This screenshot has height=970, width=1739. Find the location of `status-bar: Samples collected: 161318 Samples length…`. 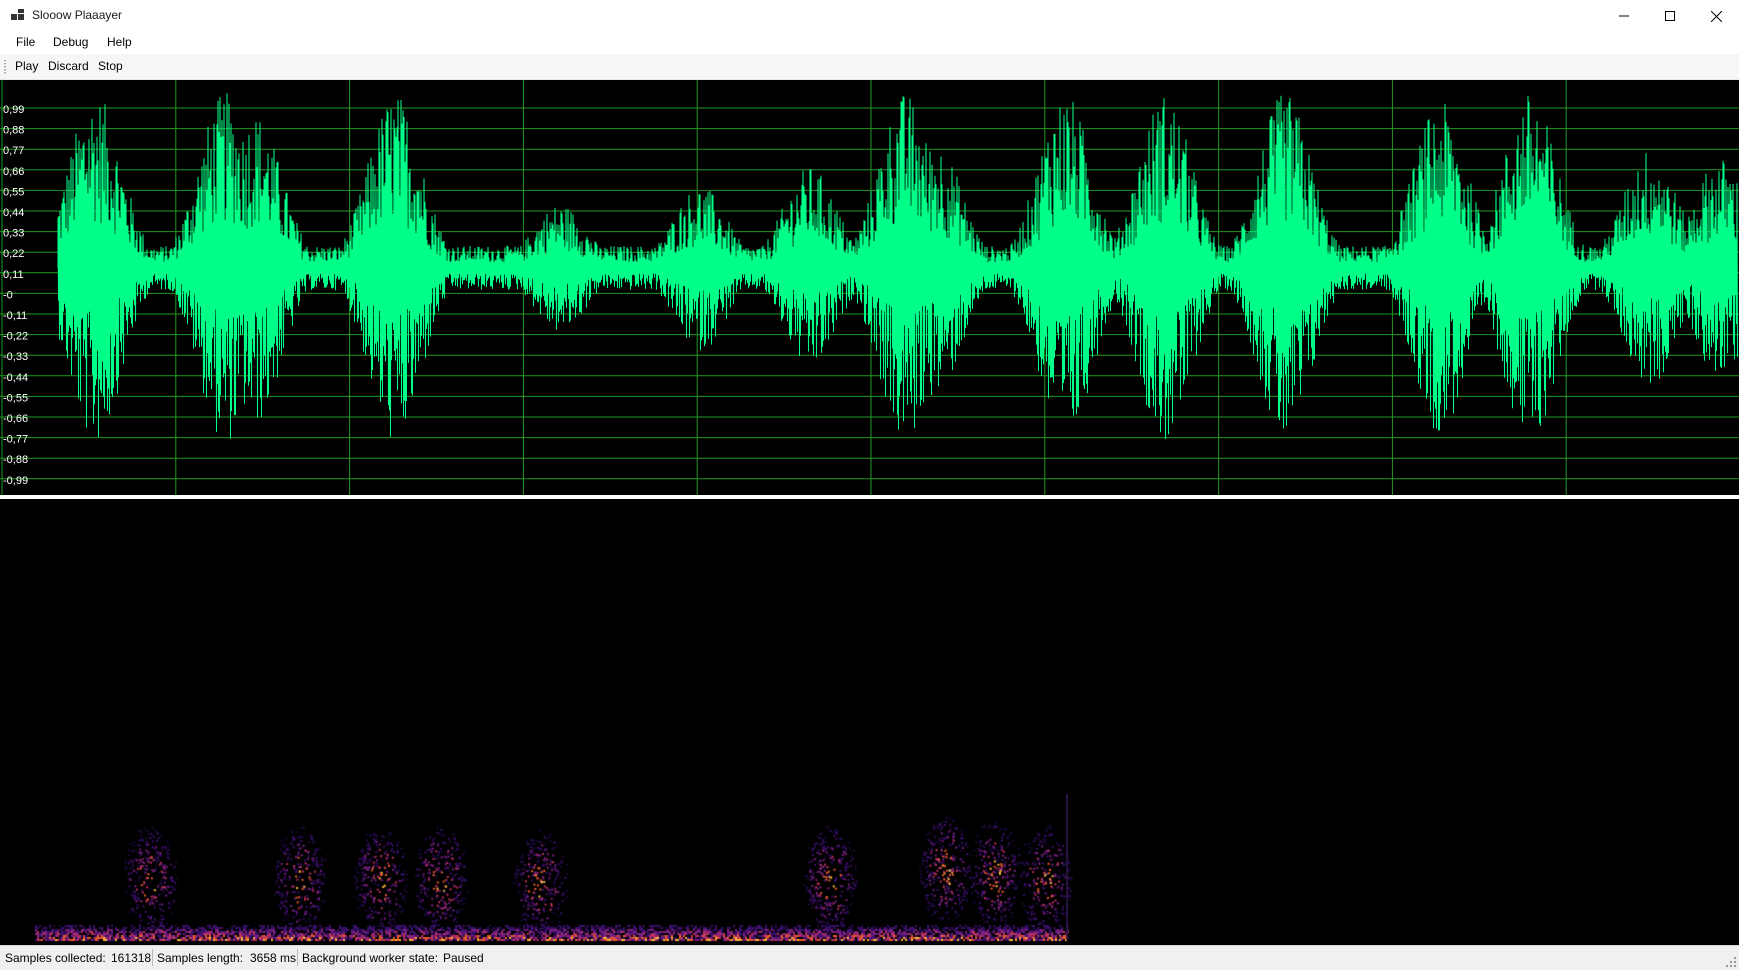

status-bar: Samples collected: 161318 Samples length… is located at coordinates (869, 957).